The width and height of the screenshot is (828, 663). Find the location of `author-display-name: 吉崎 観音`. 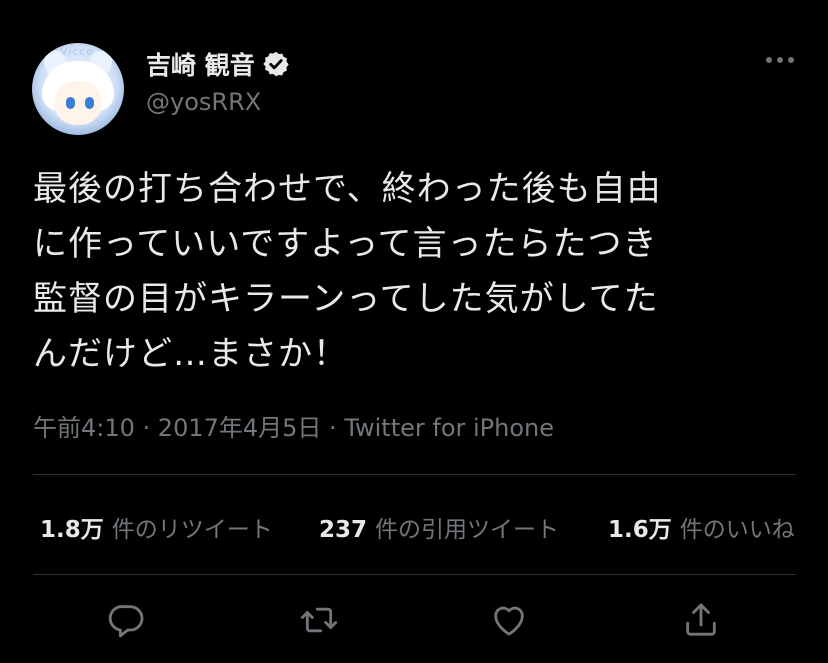

author-display-name: 吉崎 観音 is located at coordinates (200, 64).